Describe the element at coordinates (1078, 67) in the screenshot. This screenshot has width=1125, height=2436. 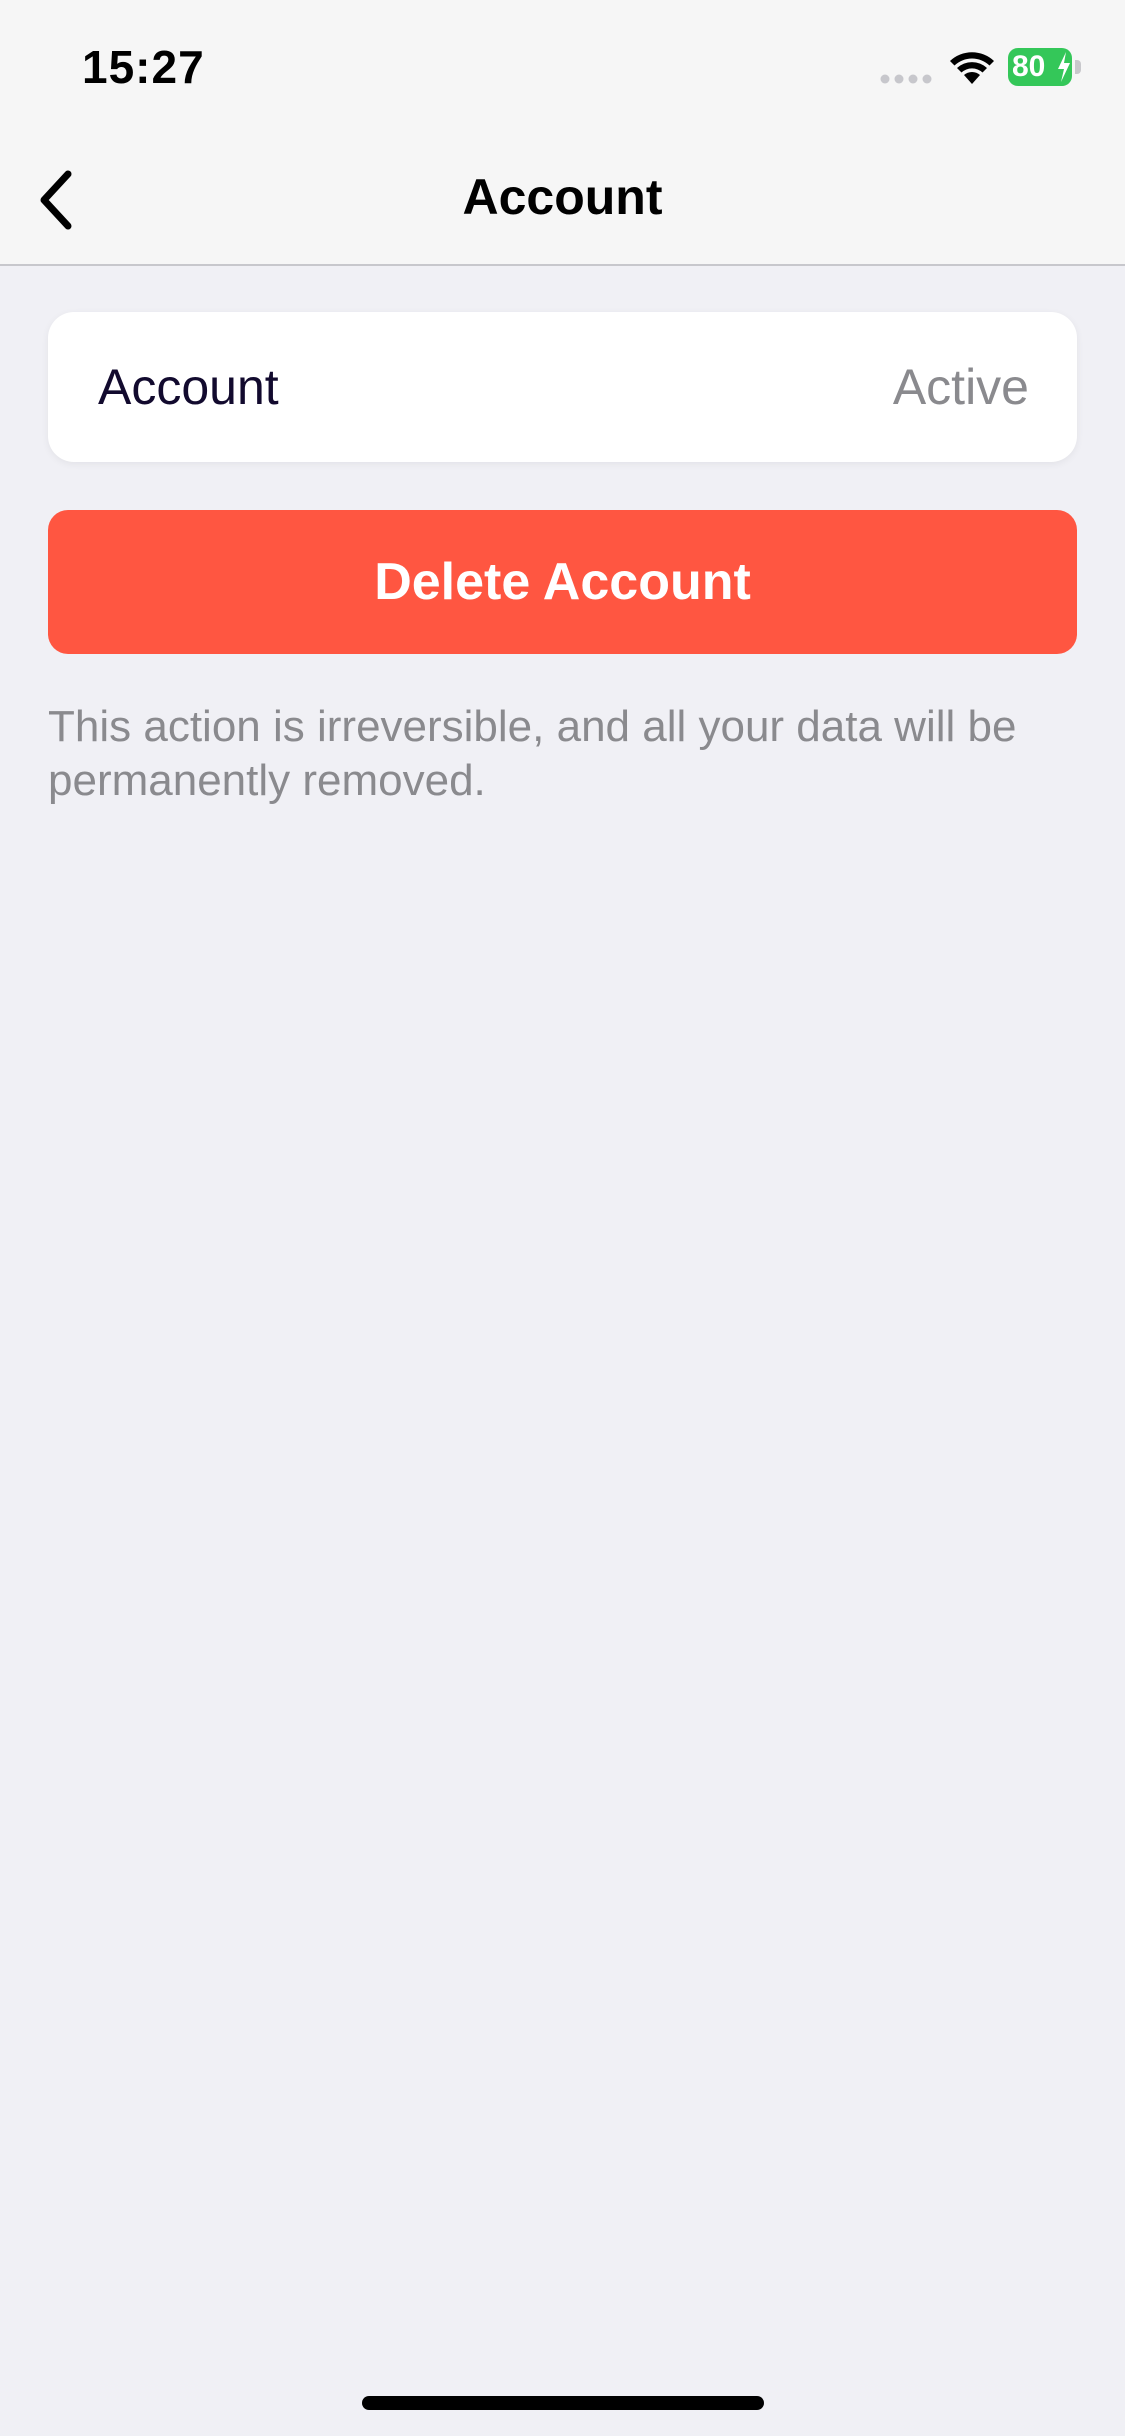
I see `battery-cap` at that location.